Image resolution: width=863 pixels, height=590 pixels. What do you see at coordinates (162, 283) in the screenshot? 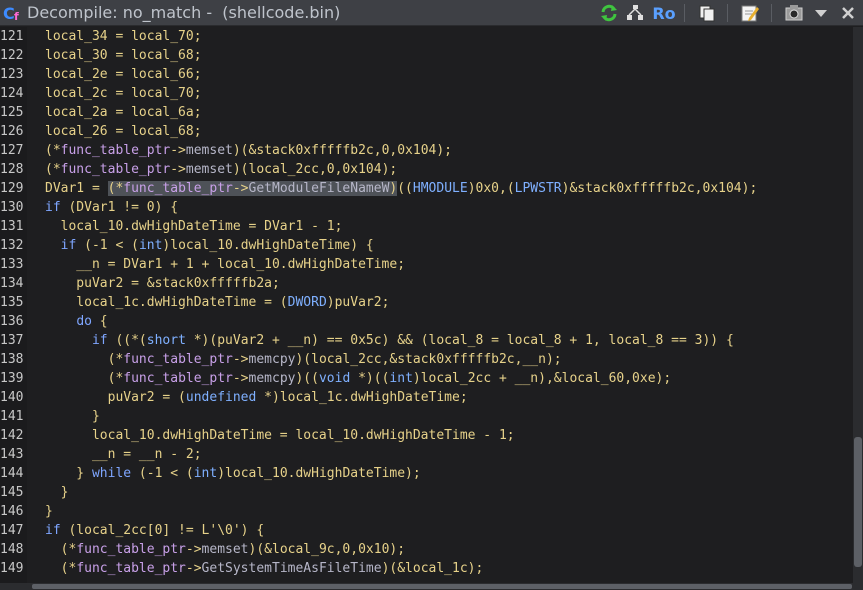
I see `code-text: puVar2 = &stack0xfffffb2a;` at bounding box center [162, 283].